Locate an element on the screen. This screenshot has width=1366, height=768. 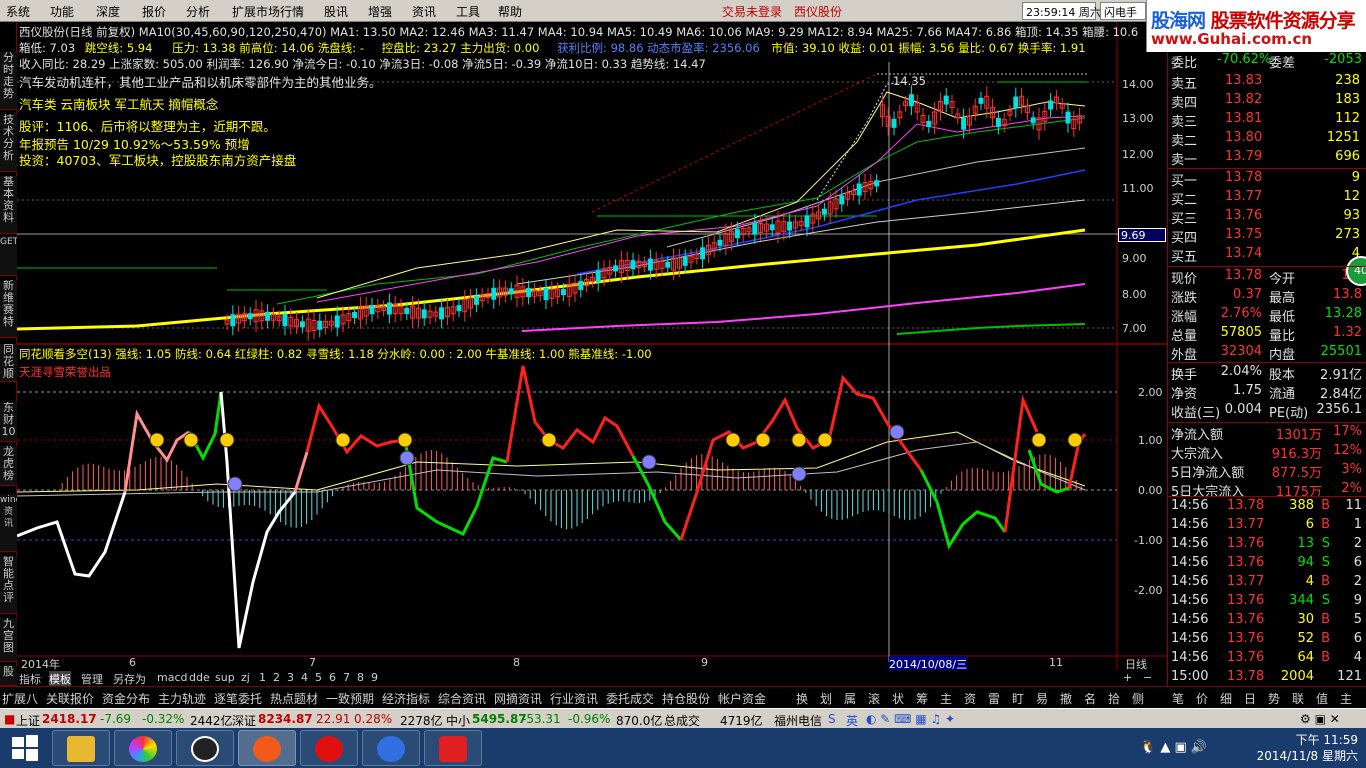
sub-tab-sup: sup is located at coordinates (225, 677).